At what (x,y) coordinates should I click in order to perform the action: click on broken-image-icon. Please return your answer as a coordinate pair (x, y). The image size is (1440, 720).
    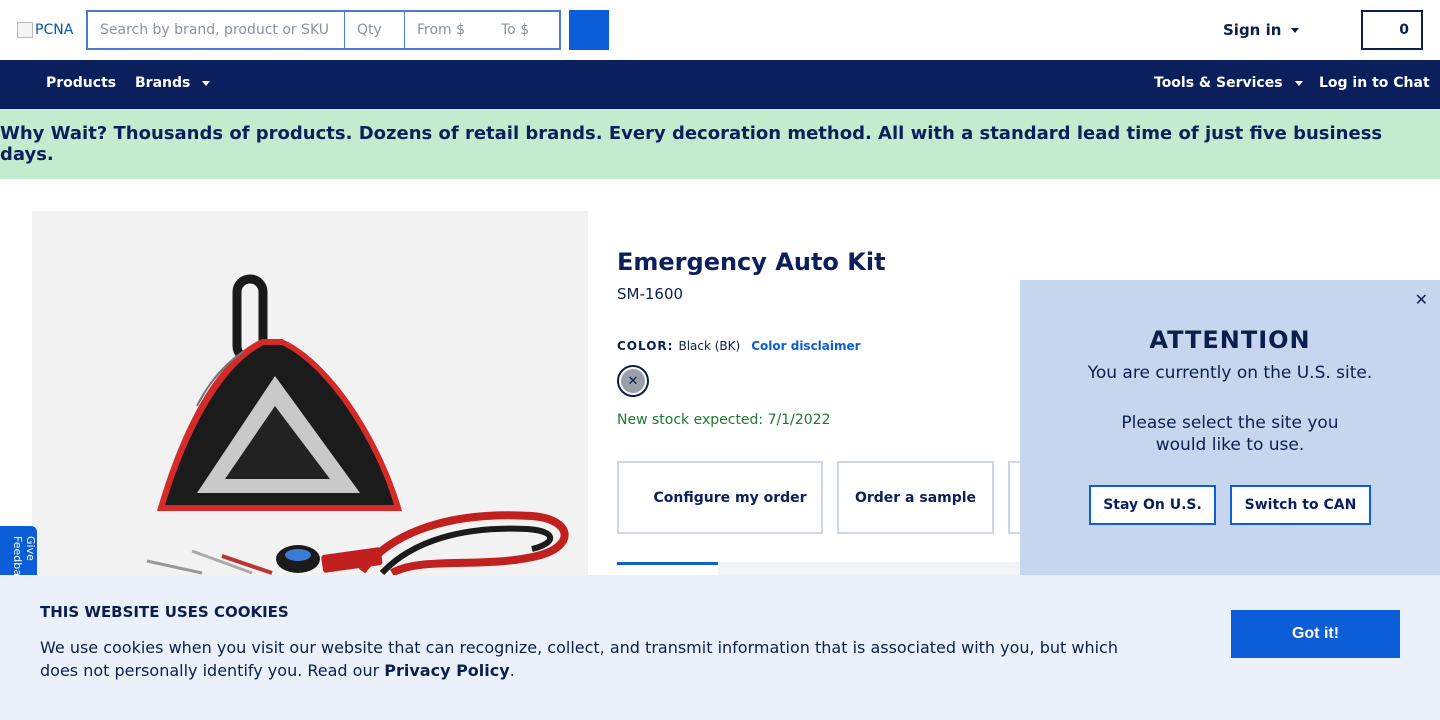
    Looking at the image, I should click on (25, 30).